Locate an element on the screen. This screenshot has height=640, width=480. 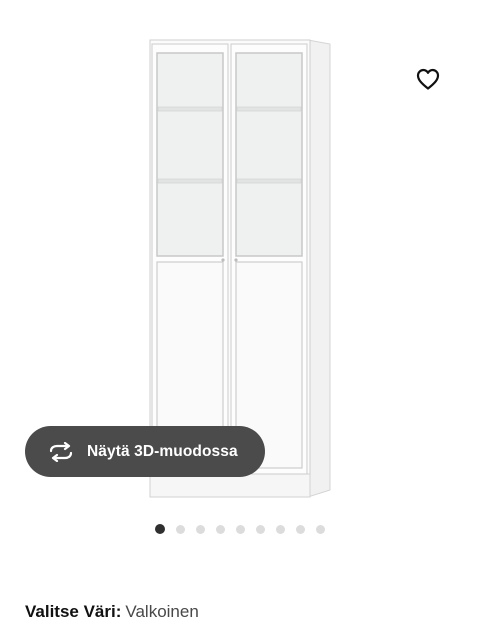
color-value: Valkoinen is located at coordinates (162, 611).